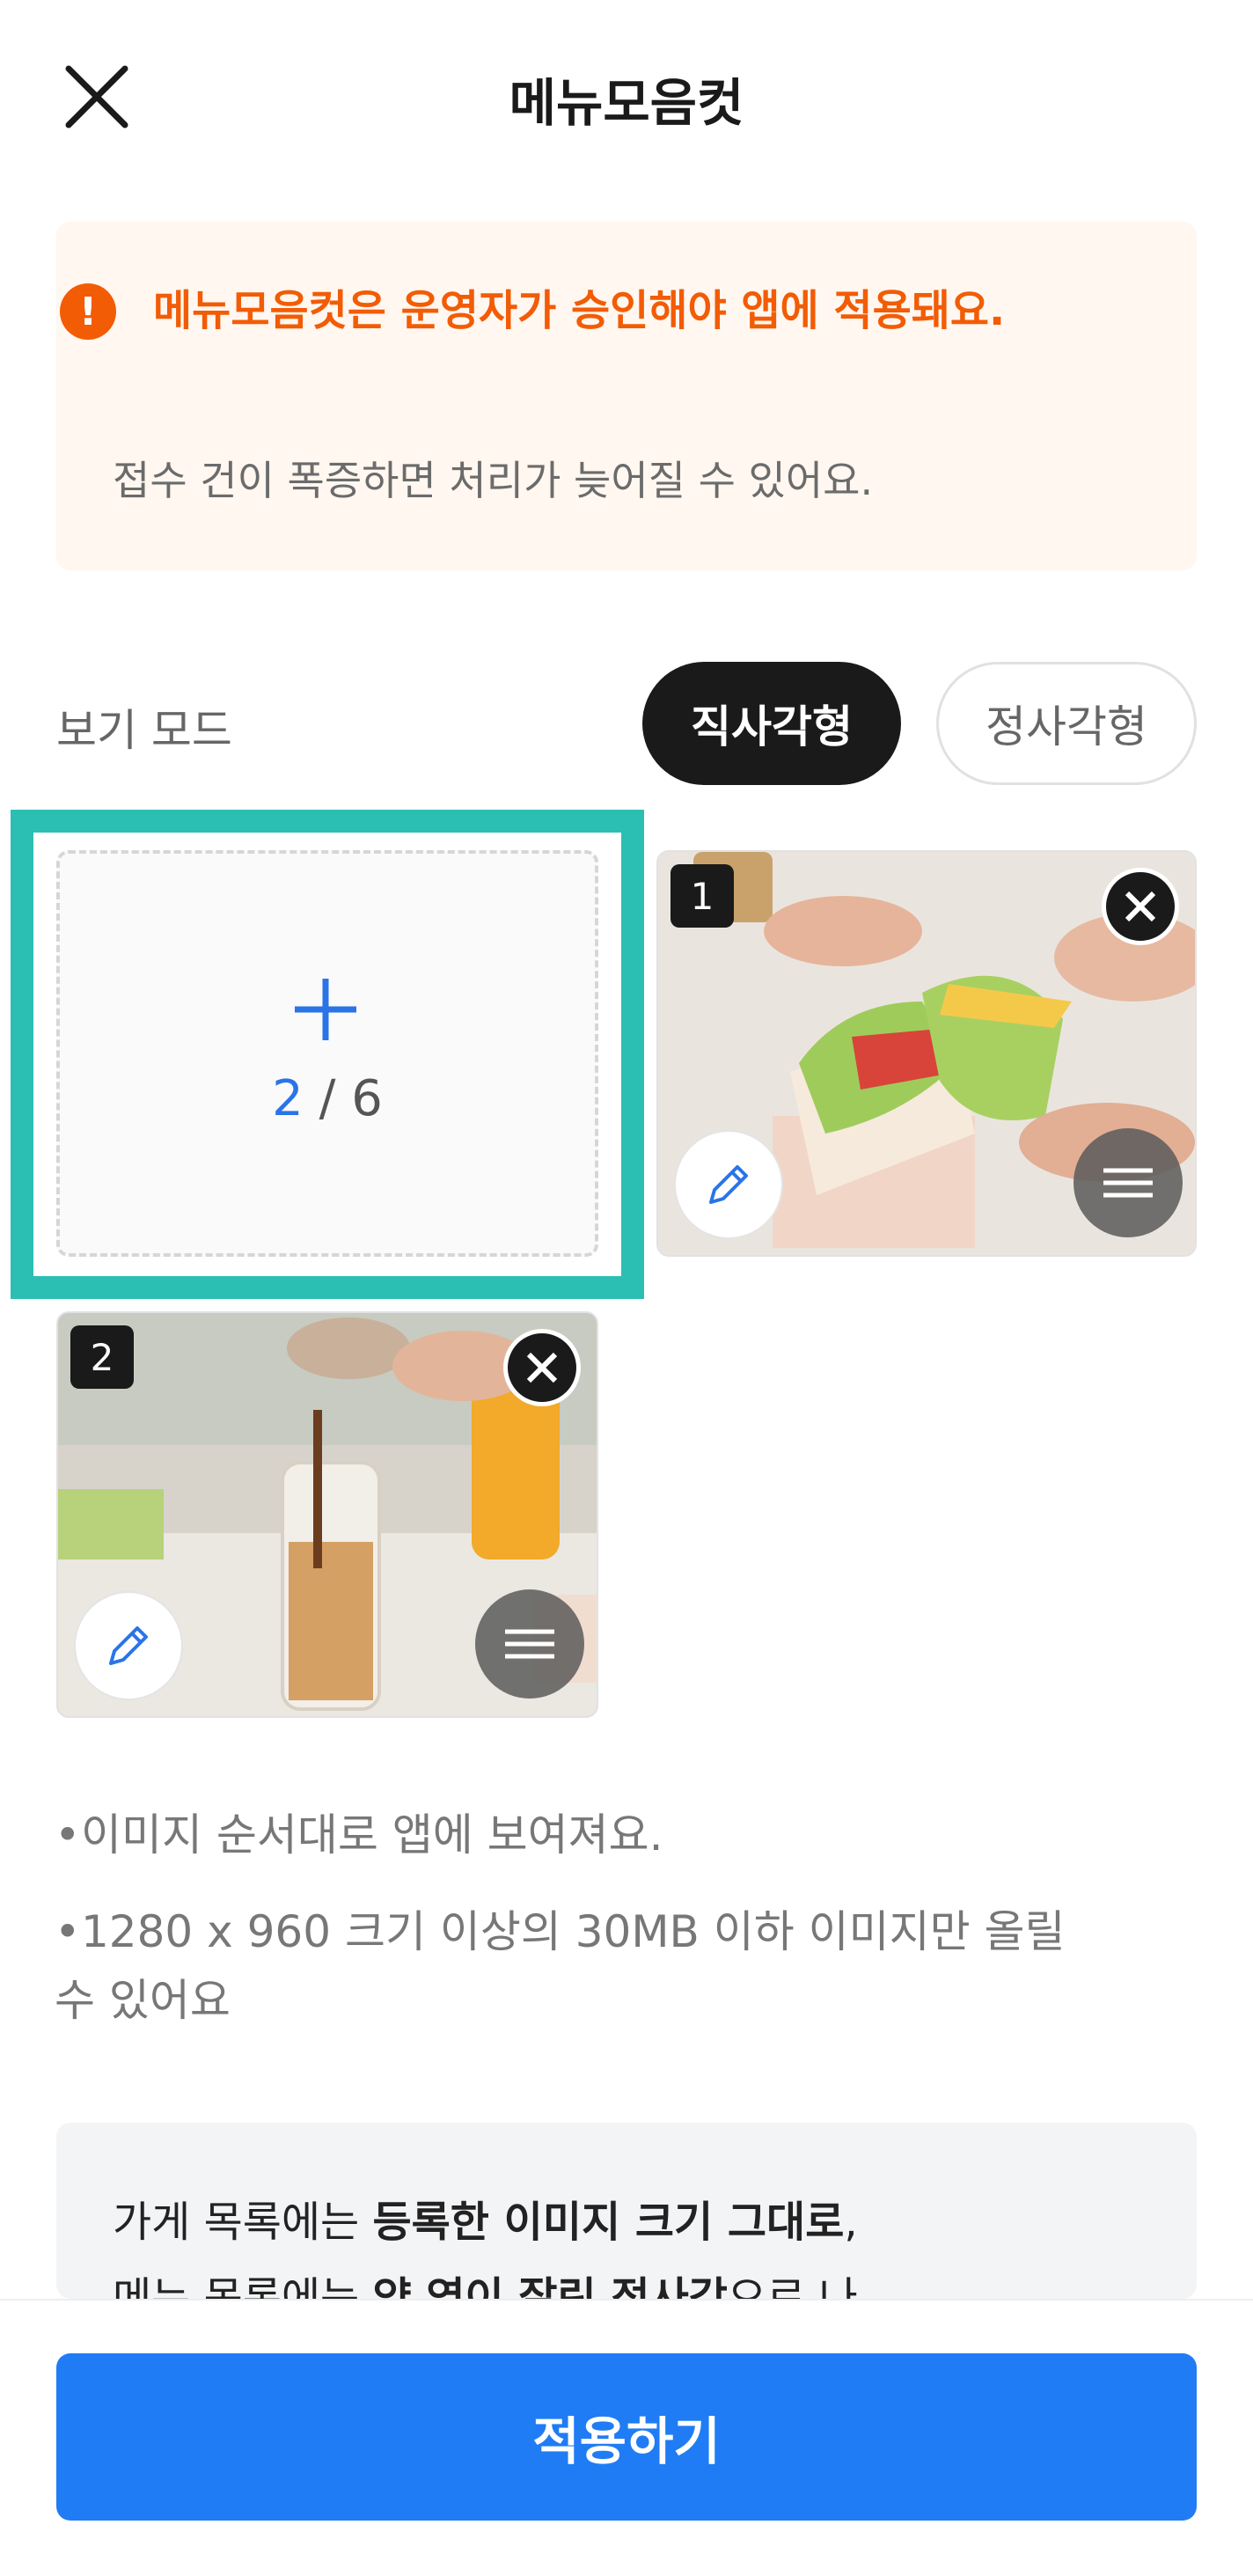 This screenshot has height=2576, width=1253. Describe the element at coordinates (627, 103) in the screenshot. I see `page-title: 메뉴모음컷` at that location.